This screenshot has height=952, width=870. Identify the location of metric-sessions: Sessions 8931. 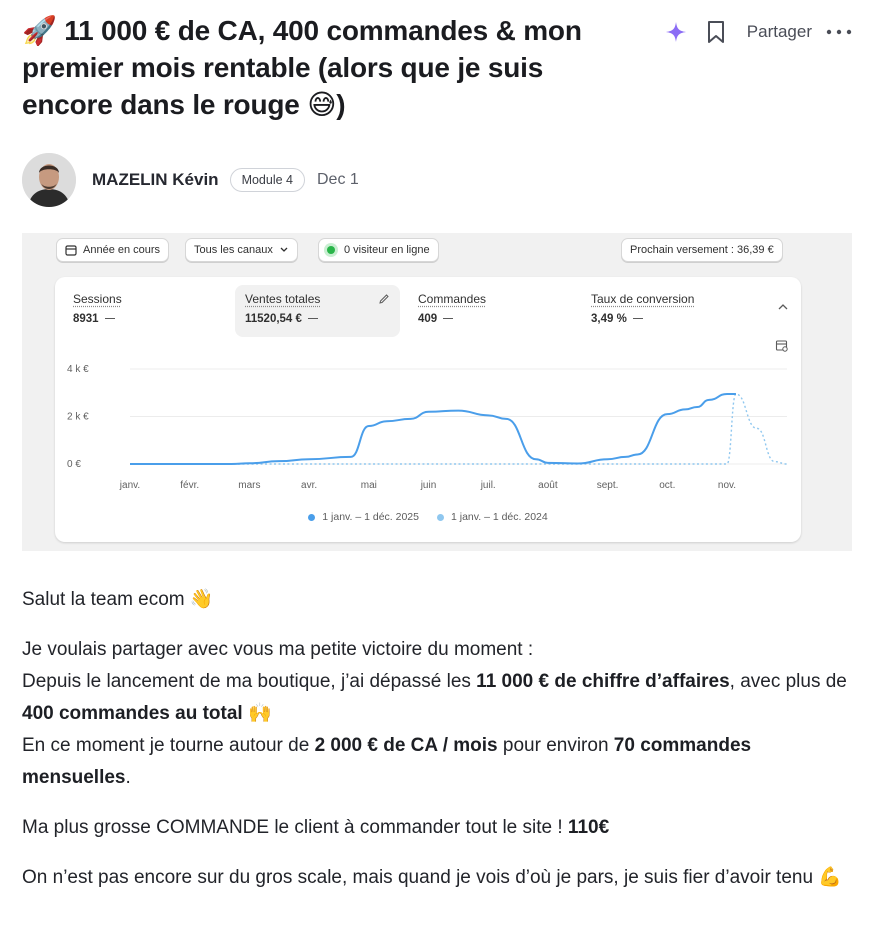
(145, 311).